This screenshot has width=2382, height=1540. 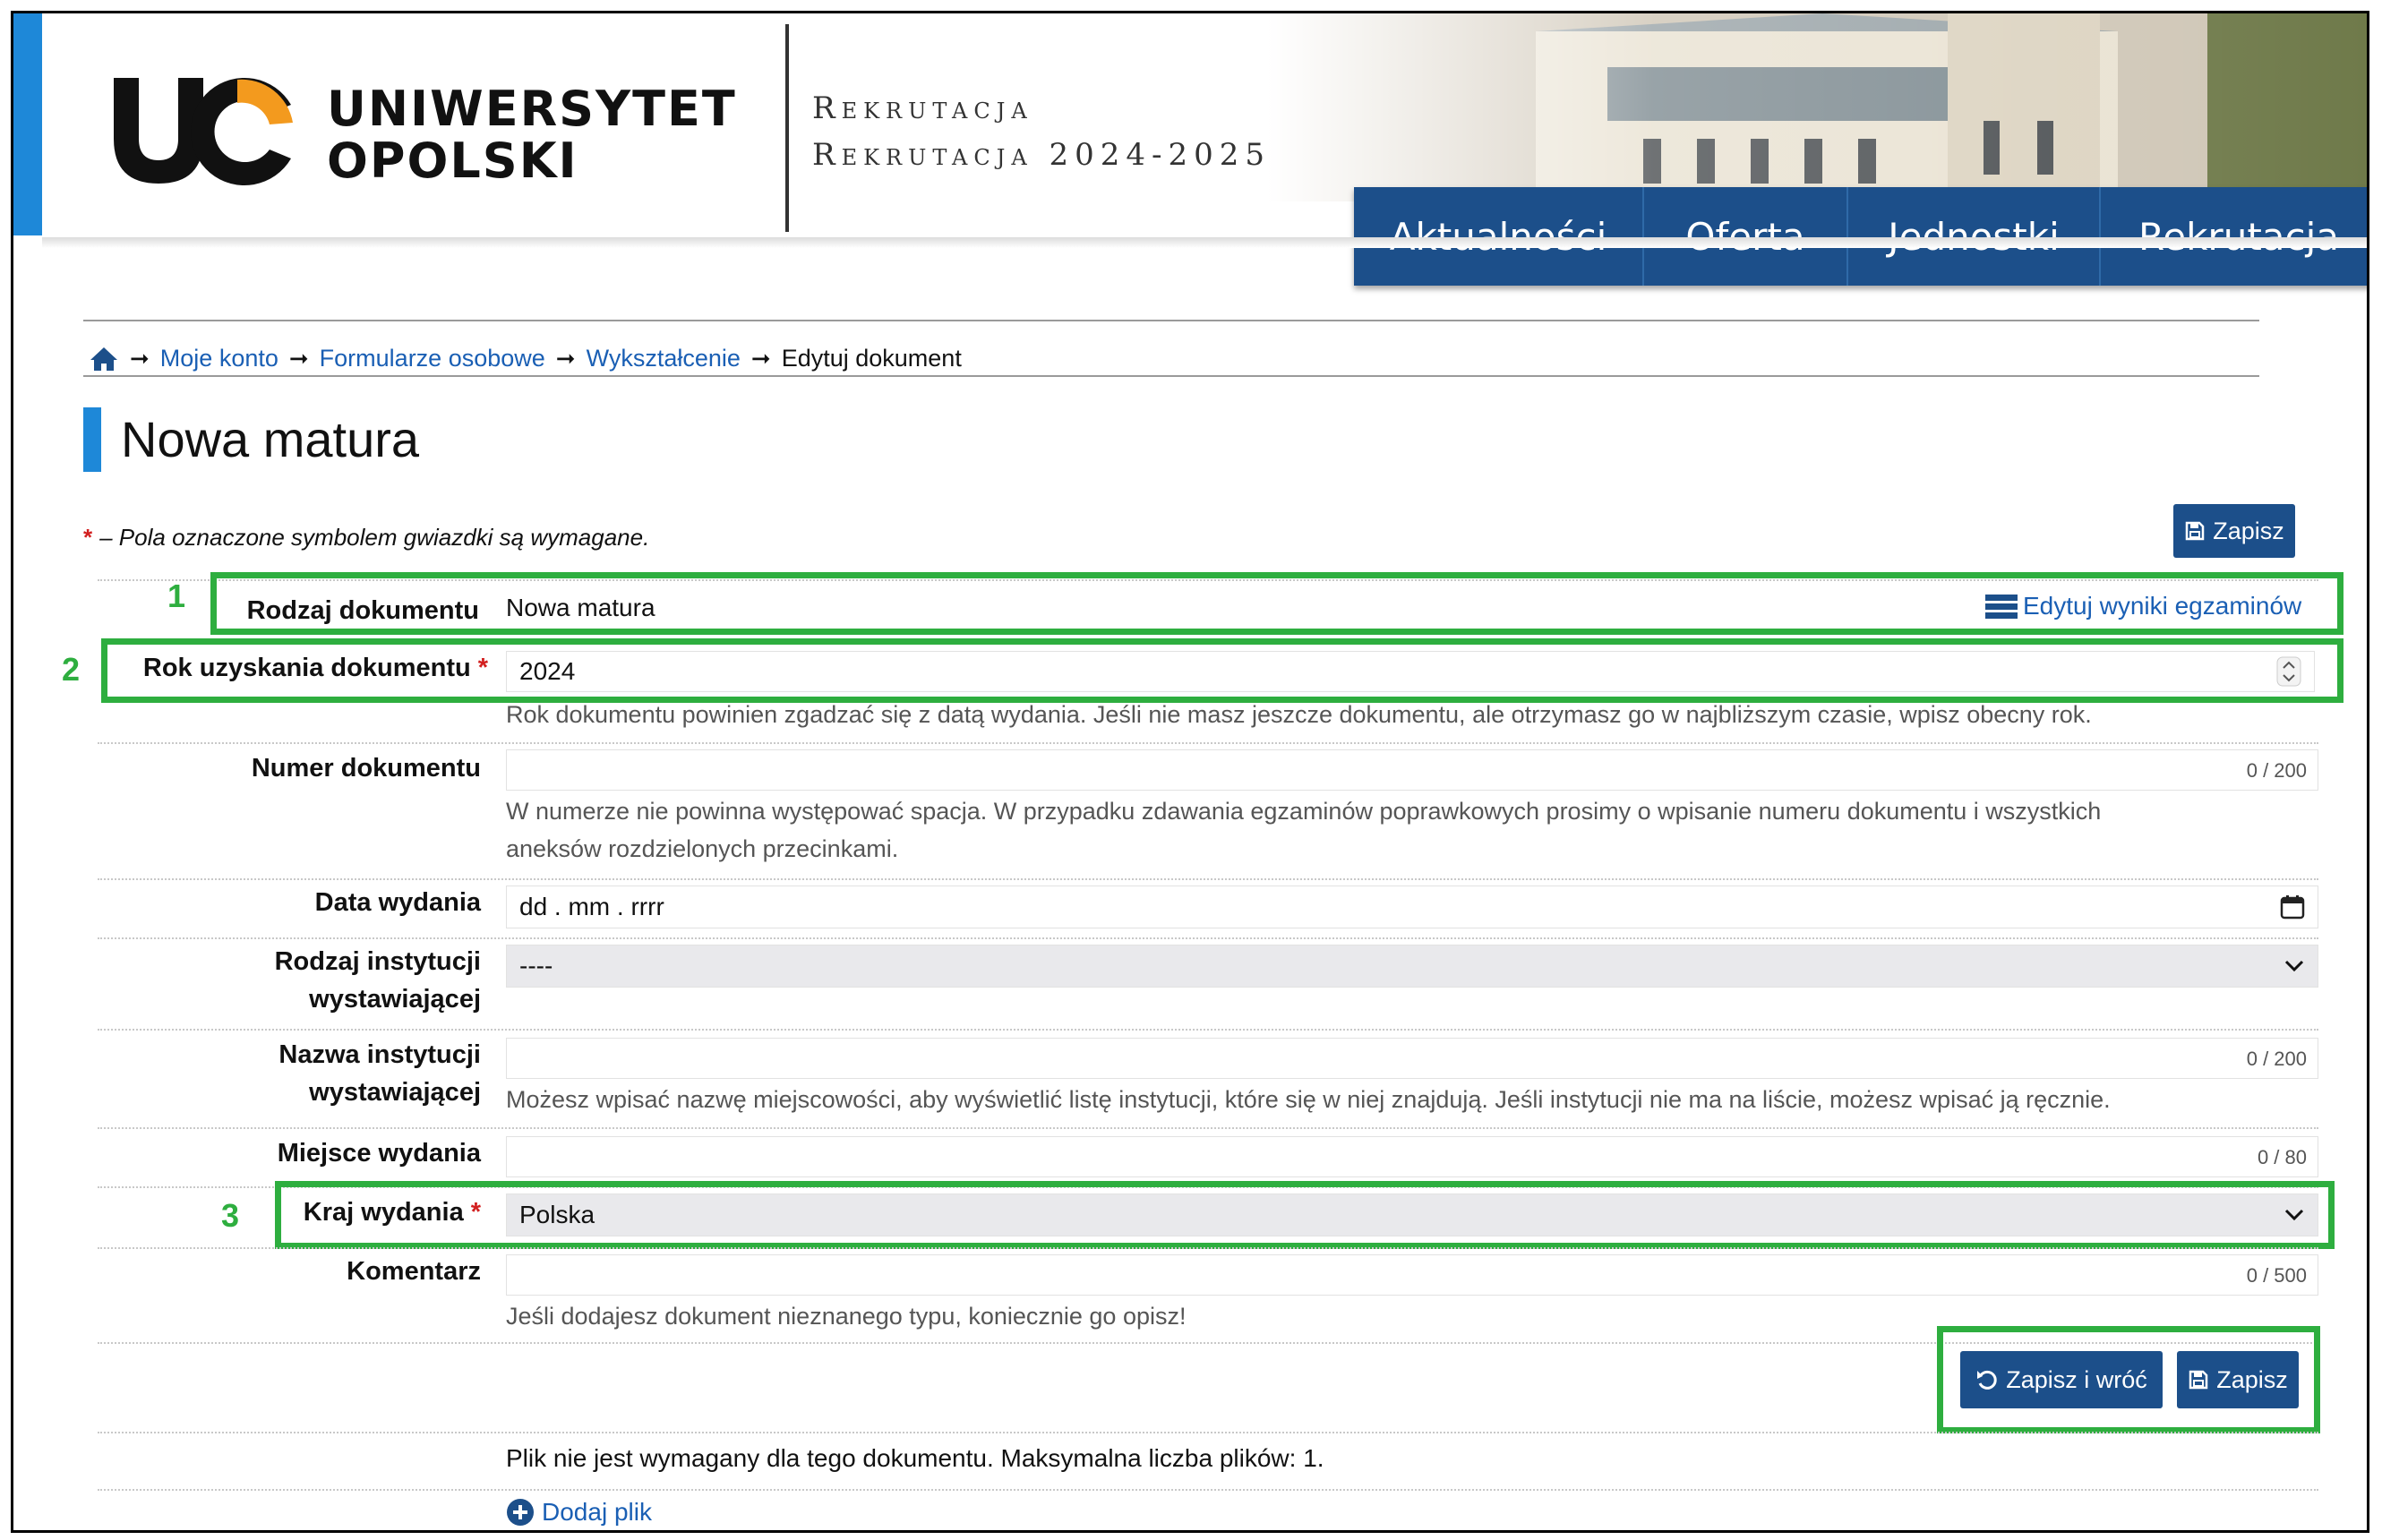 I want to click on plus-circle-icon, so click(x=520, y=1512).